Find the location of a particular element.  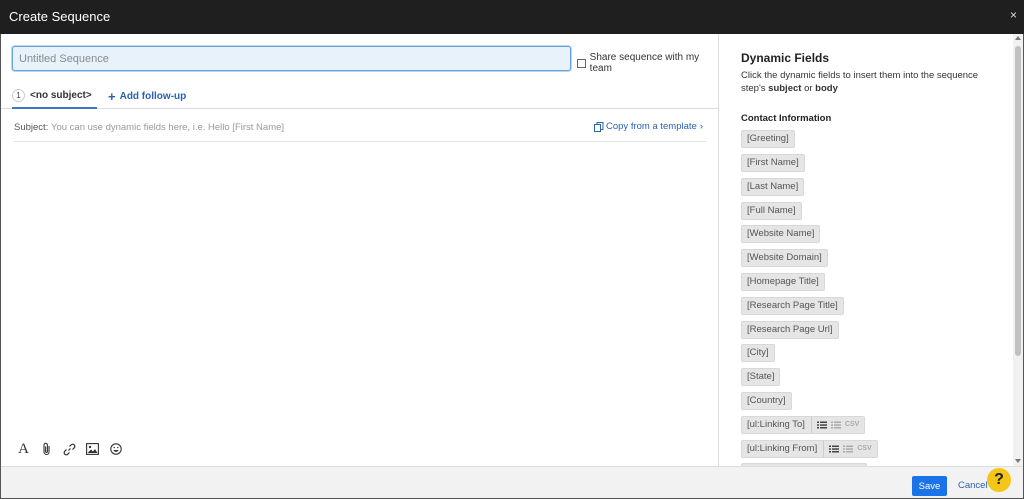

dynamic-field-last-name: [Last Name] is located at coordinates (773, 187).